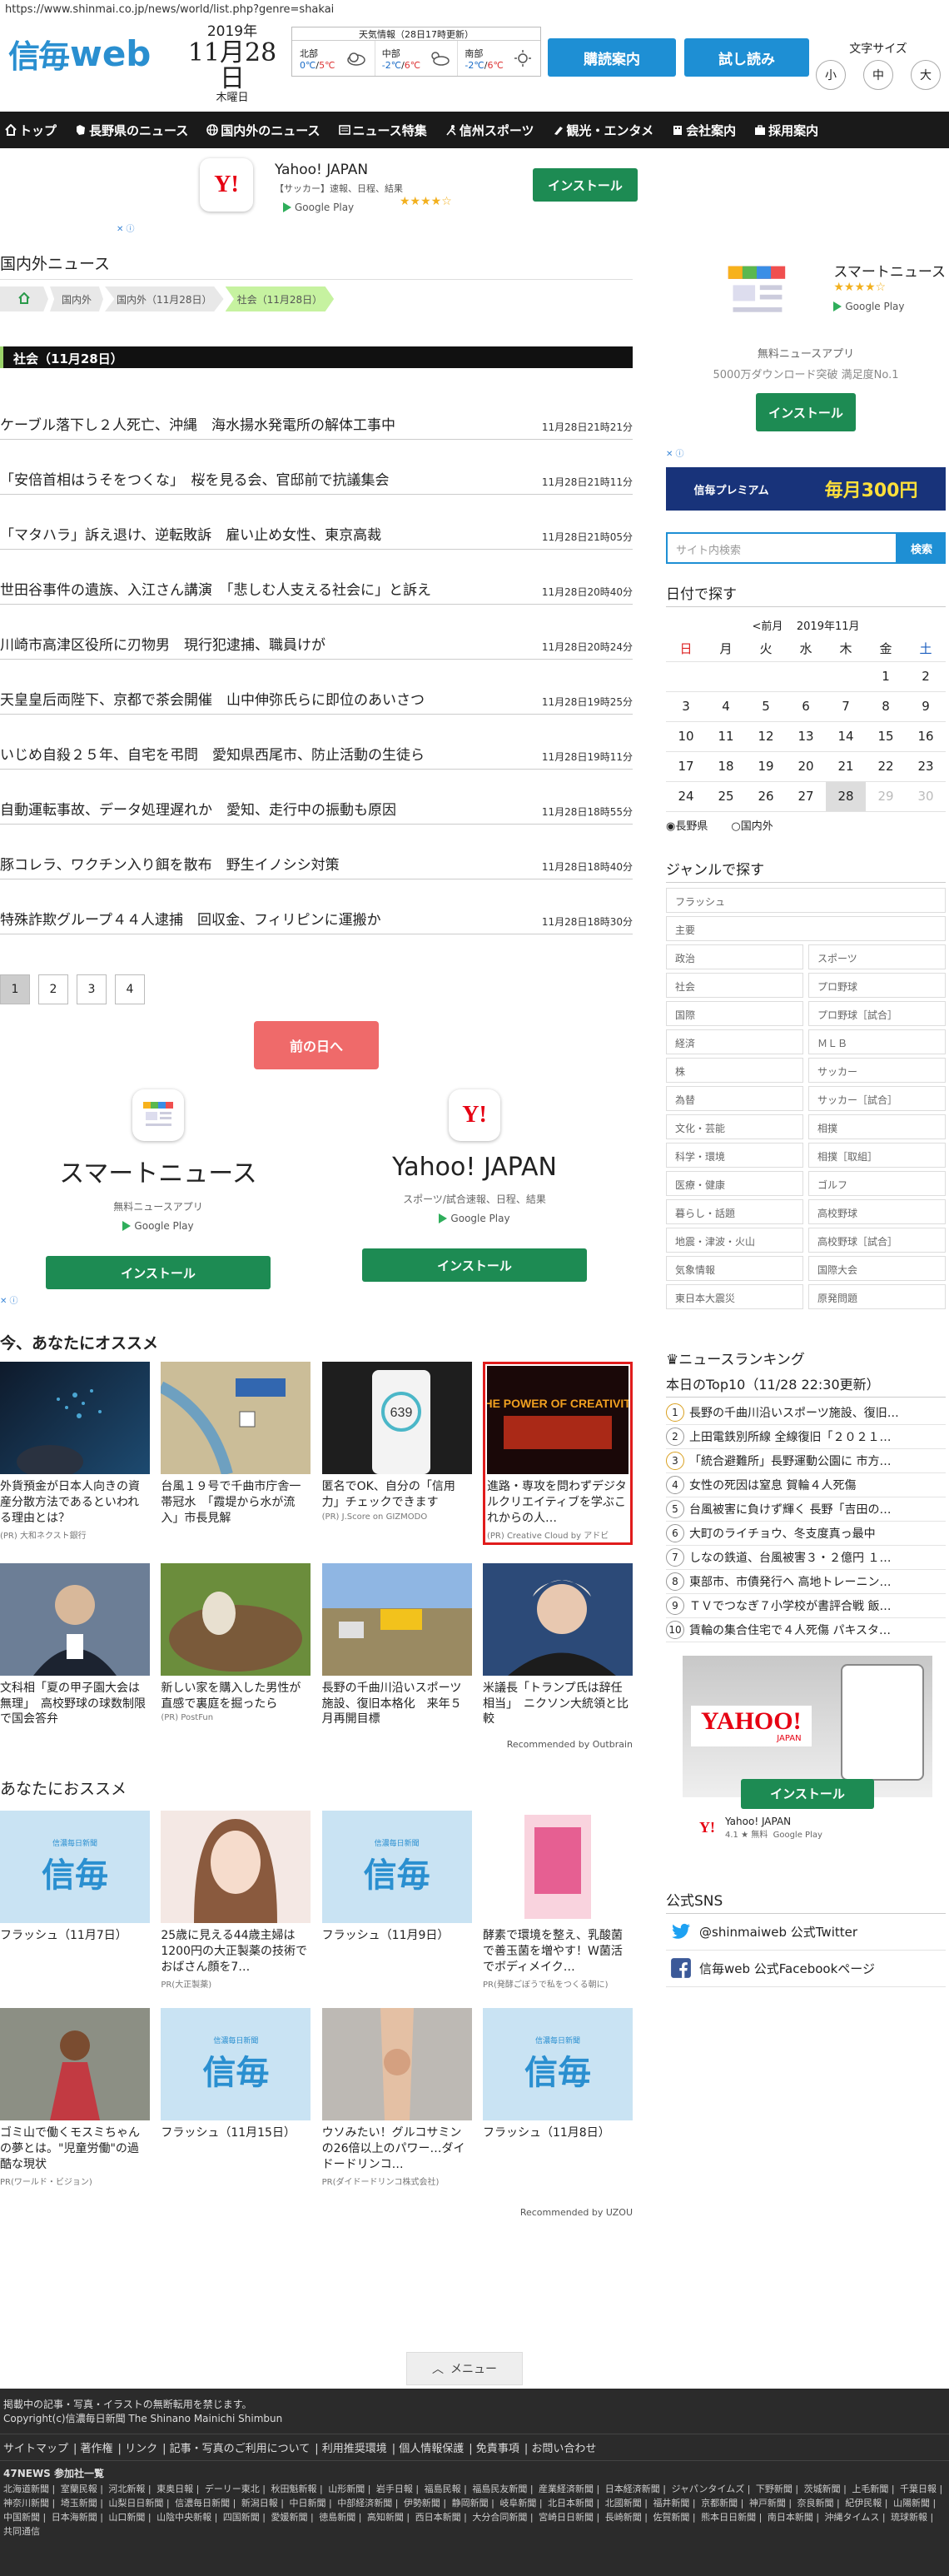  Describe the element at coordinates (877, 1070) in the screenshot. I see `genre-item: サッカー` at that location.